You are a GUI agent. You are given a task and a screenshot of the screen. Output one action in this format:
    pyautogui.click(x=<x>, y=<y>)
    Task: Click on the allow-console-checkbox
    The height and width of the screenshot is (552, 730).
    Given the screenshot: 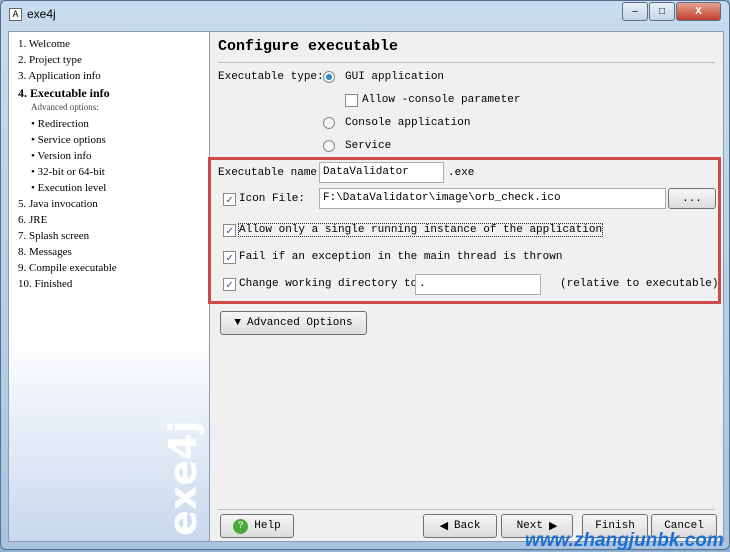 What is the action you would take?
    pyautogui.click(x=351, y=100)
    